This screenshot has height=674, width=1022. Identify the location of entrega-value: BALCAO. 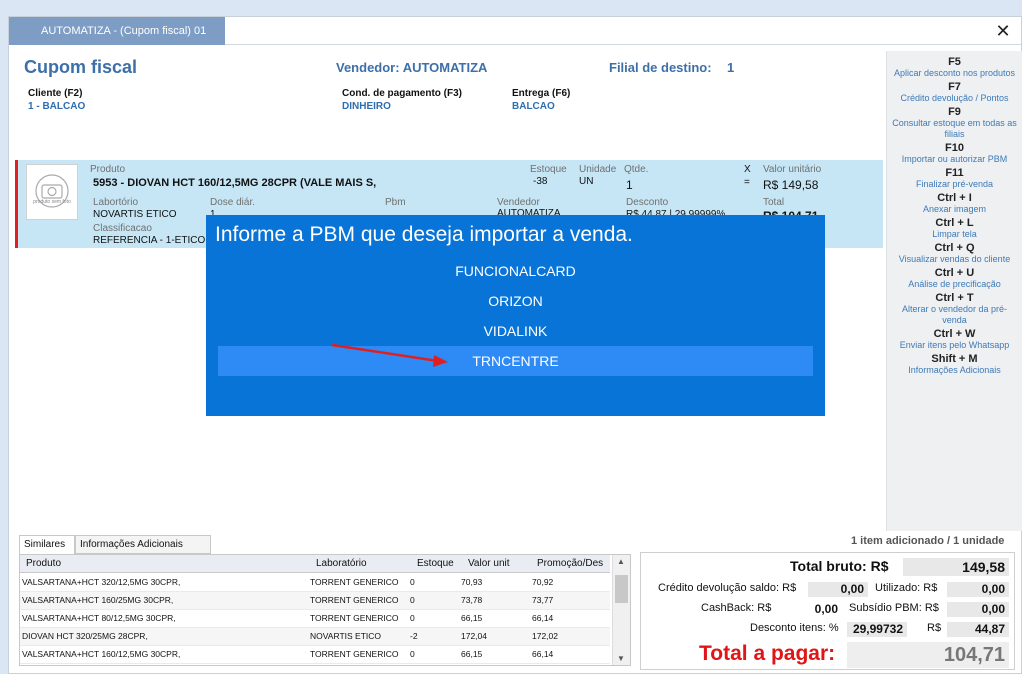
(533, 106).